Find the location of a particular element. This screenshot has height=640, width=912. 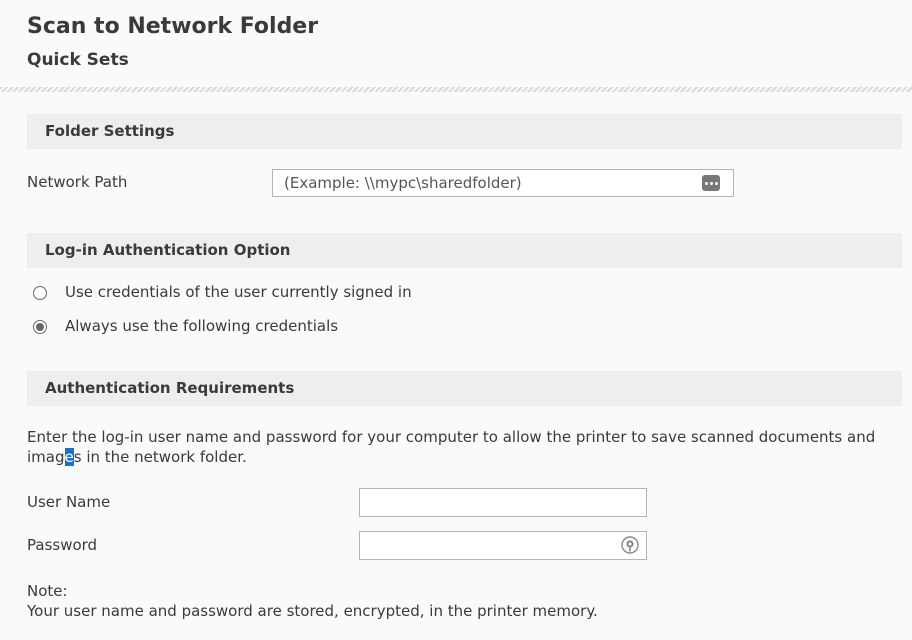

selected-text: e is located at coordinates (69, 457).